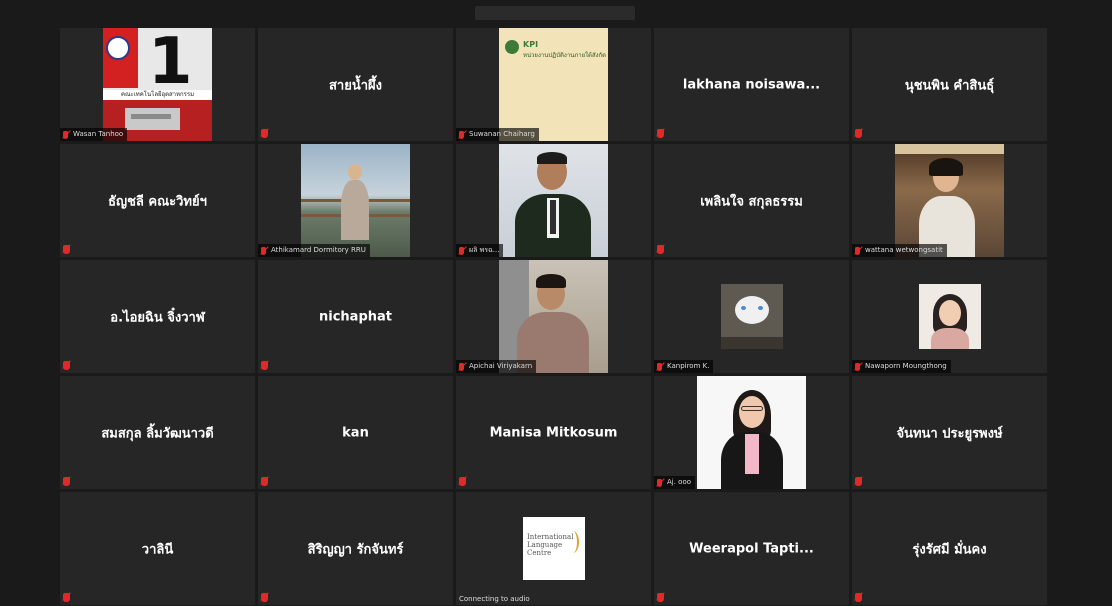  What do you see at coordinates (899, 250) in the screenshot?
I see `participant-name-label: wattana wetwongsatit` at bounding box center [899, 250].